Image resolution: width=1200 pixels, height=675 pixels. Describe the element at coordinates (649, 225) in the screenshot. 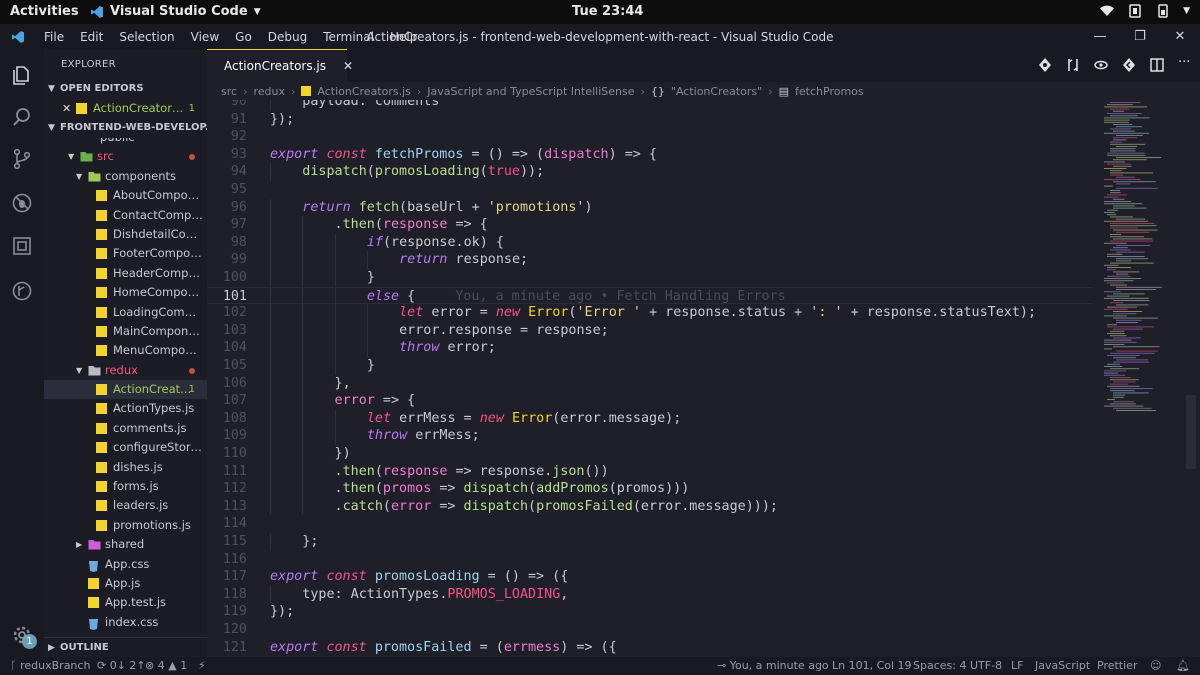

I see `code-line-97: 97 .then(response => {` at that location.